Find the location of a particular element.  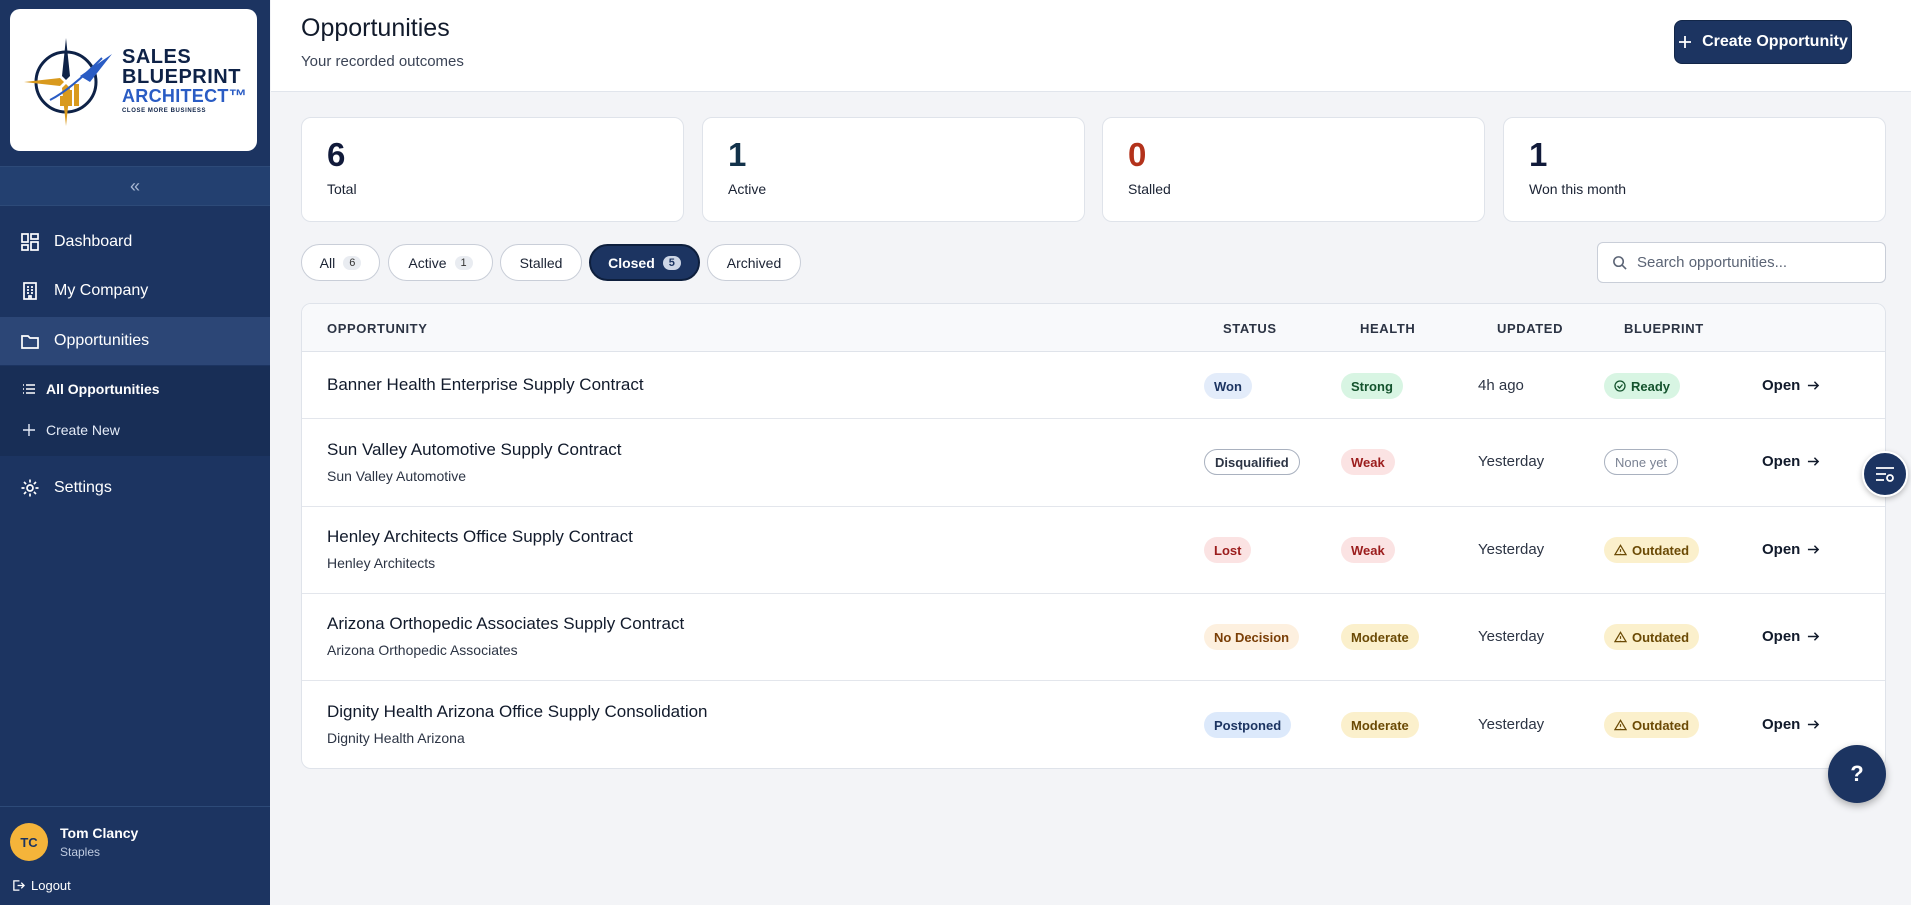

opportunity-title: Sun Valley Automotive Supply Contract is located at coordinates (474, 450).